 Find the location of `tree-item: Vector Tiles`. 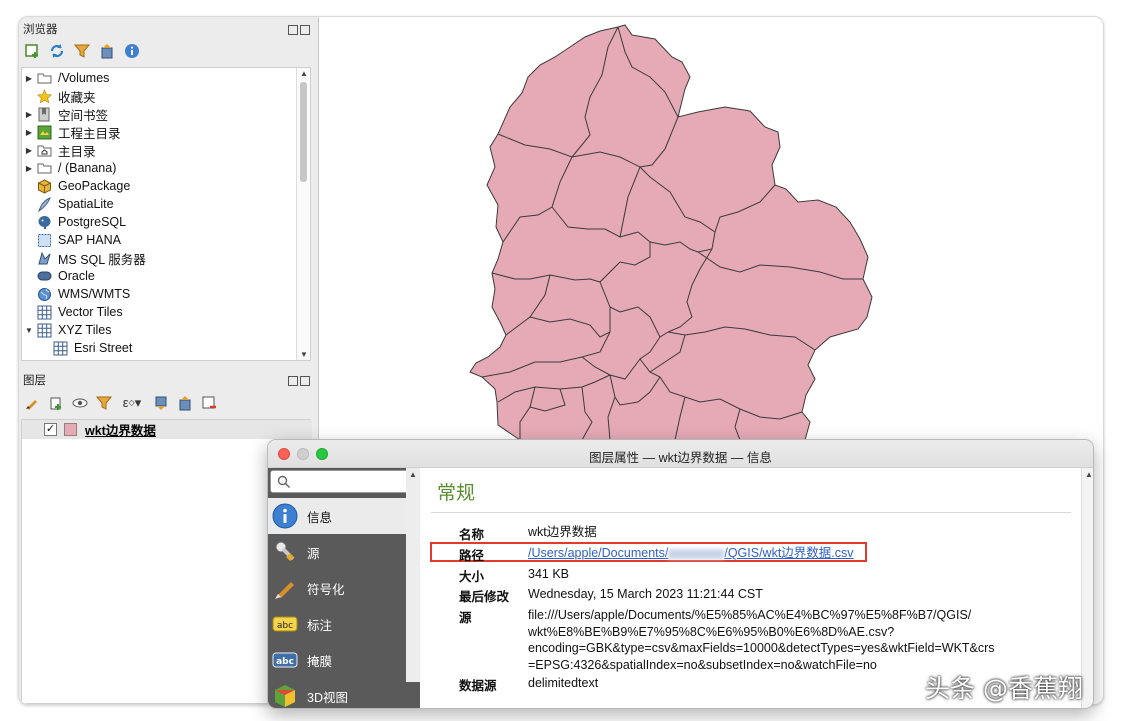

tree-item: Vector Tiles is located at coordinates (72, 312).